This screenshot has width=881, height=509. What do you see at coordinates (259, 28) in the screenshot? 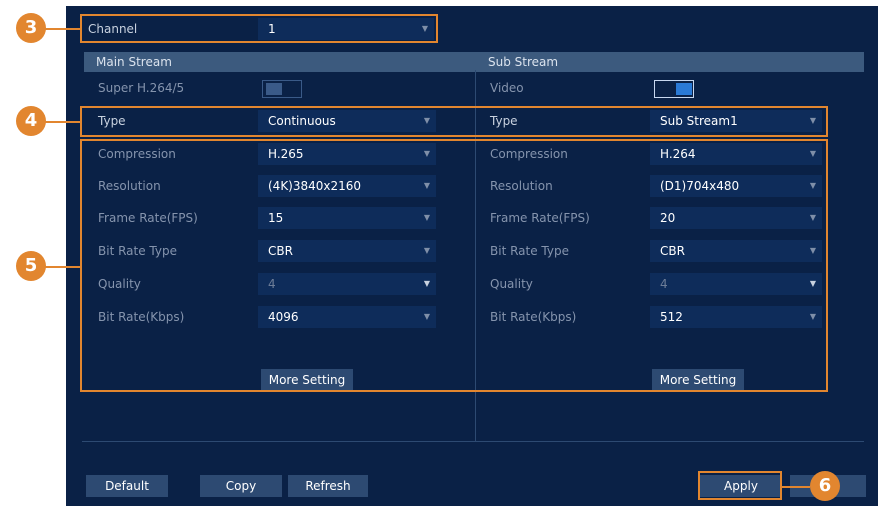
I see `callout-3-highlight` at bounding box center [259, 28].